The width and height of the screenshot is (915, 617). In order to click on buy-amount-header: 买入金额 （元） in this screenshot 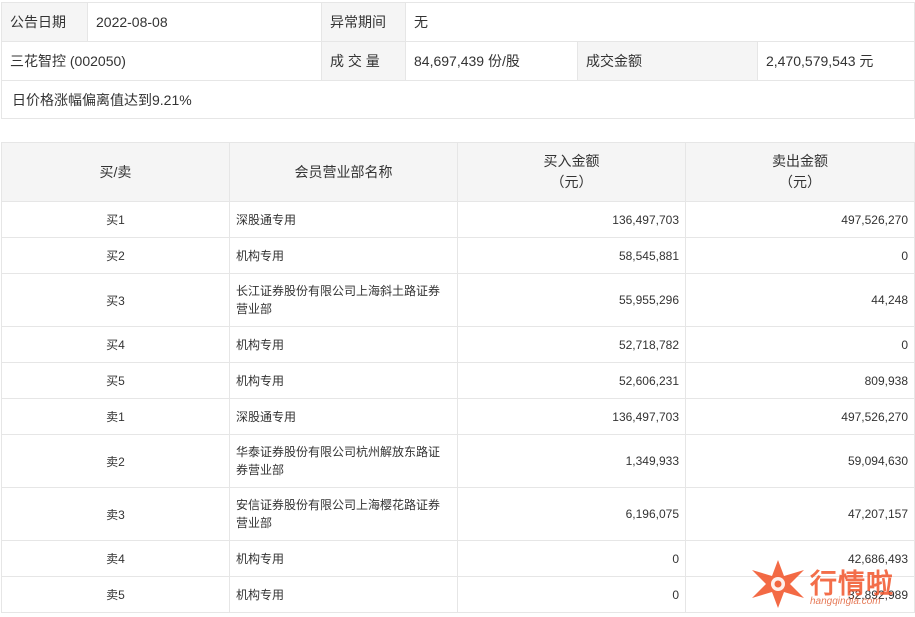, I will do `click(571, 172)`.